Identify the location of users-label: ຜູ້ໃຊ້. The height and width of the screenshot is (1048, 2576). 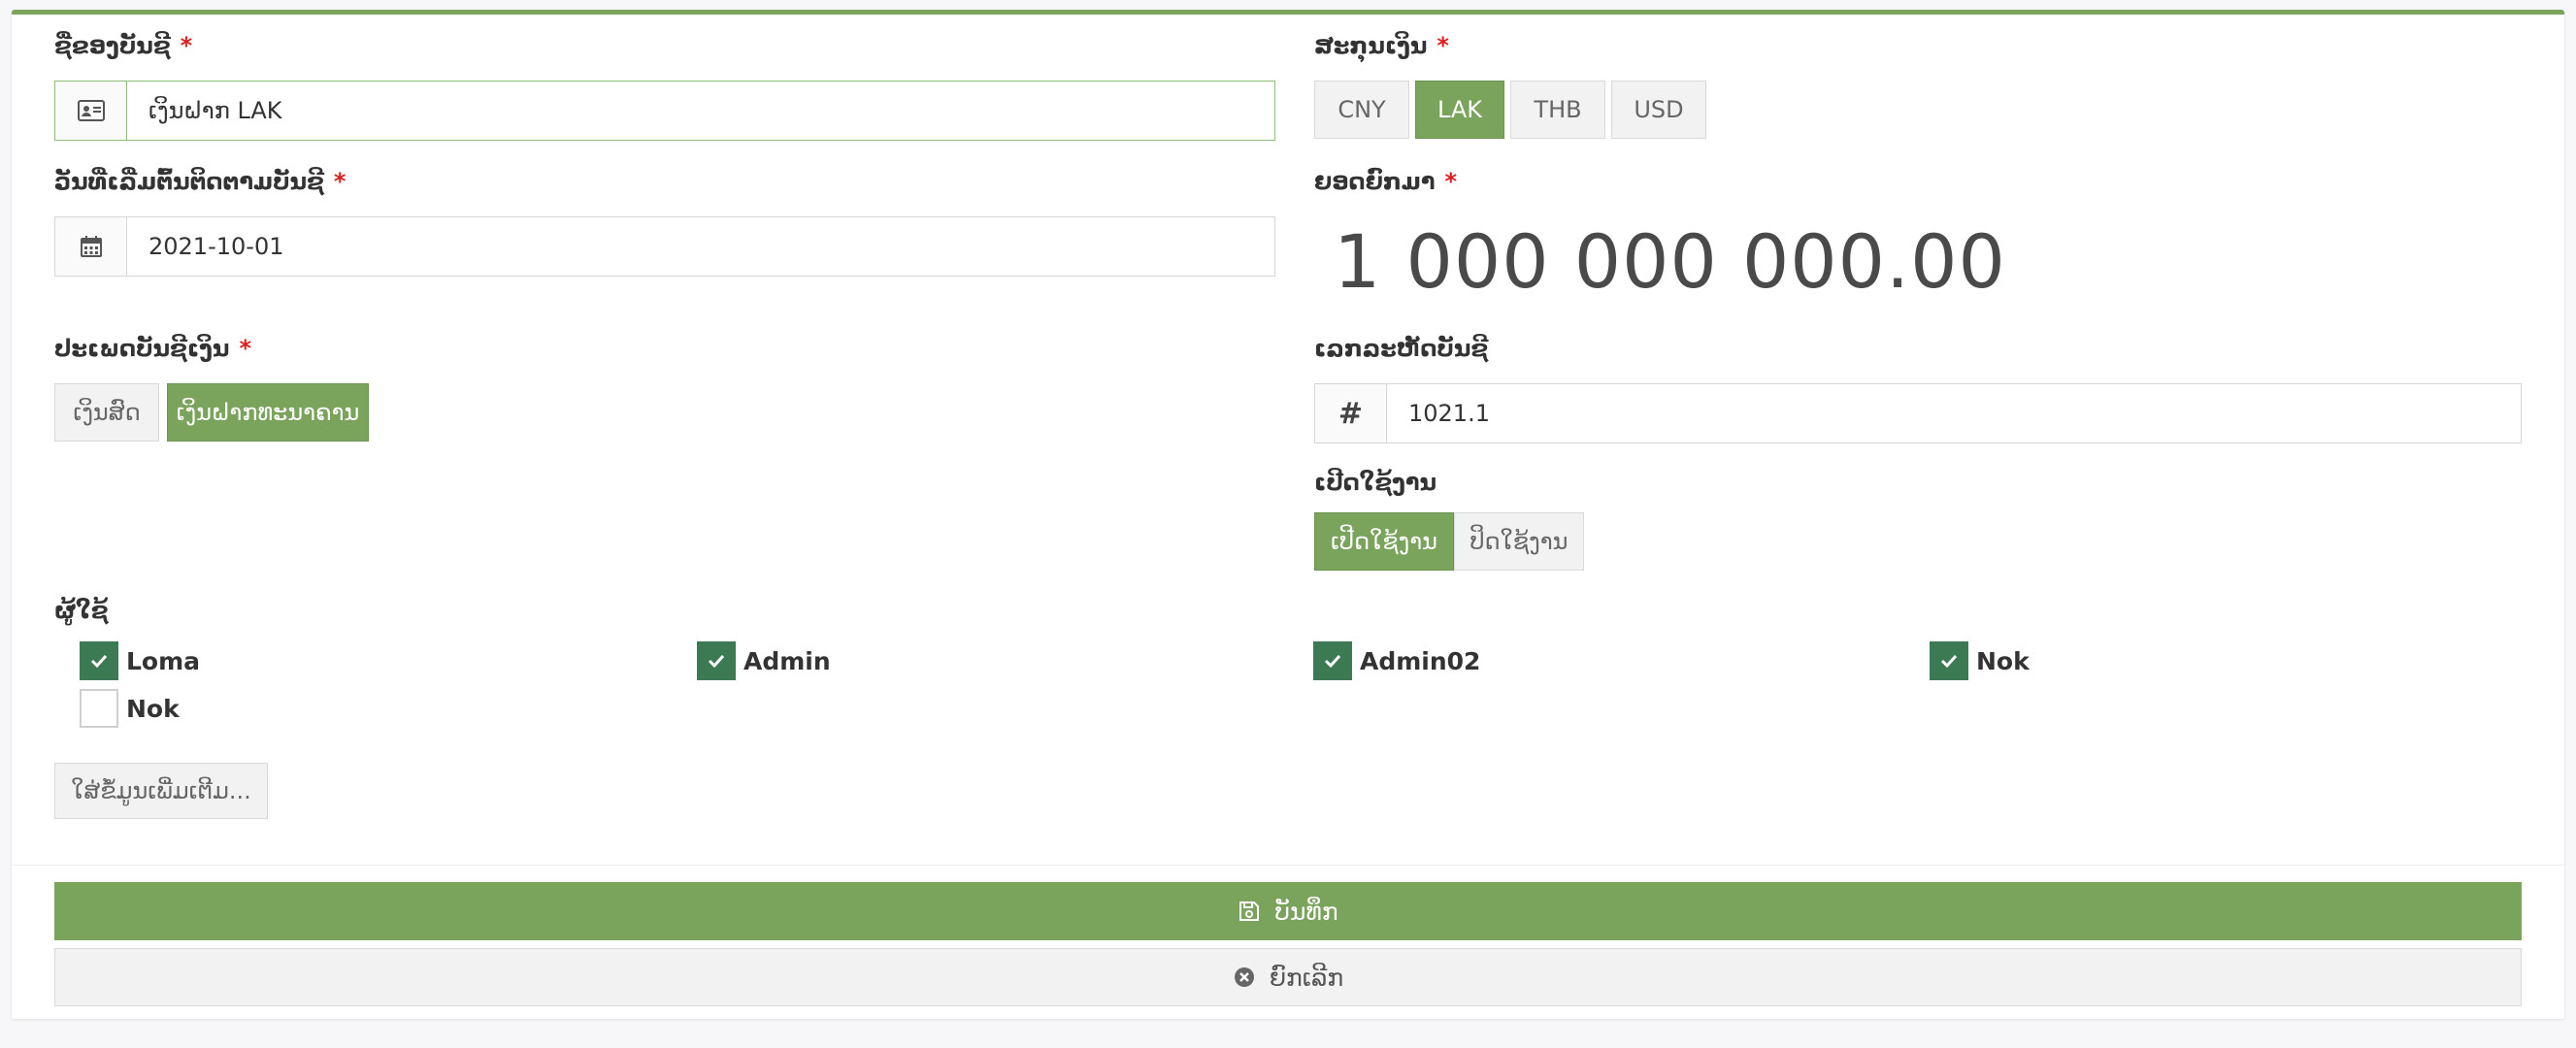
(81, 610).